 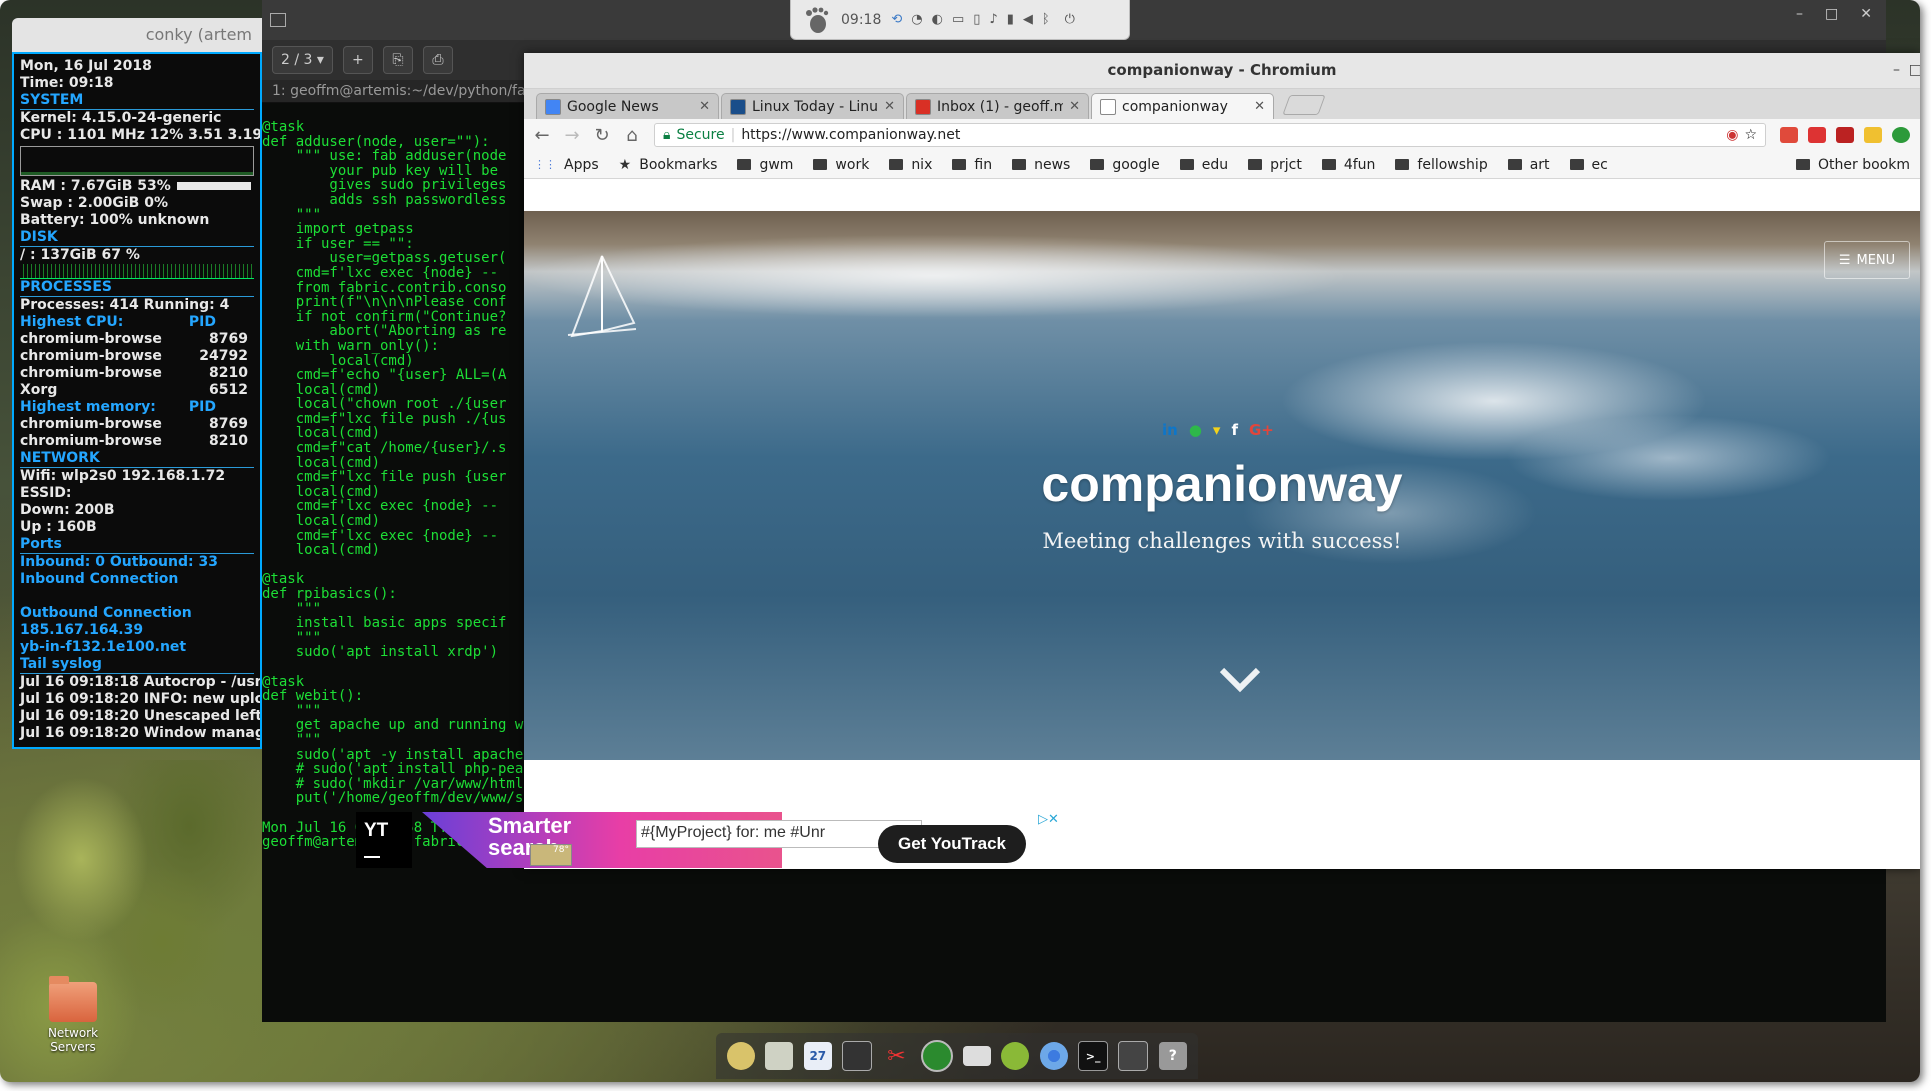 I want to click on menu-button: ☰ MENU, so click(x=1867, y=260).